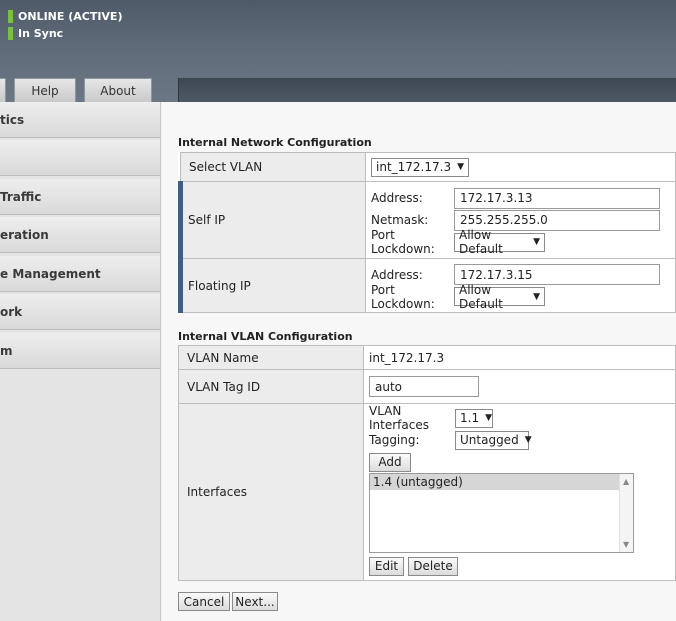 The image size is (676, 621). I want to click on vlan-name-label: VLAN Name, so click(271, 357).